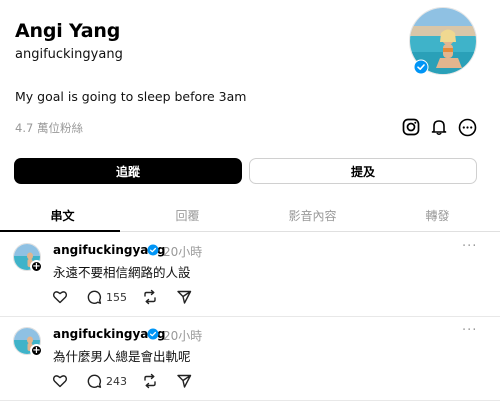 The image size is (500, 410). What do you see at coordinates (187, 215) in the screenshot?
I see `tab-replies: 回覆` at bounding box center [187, 215].